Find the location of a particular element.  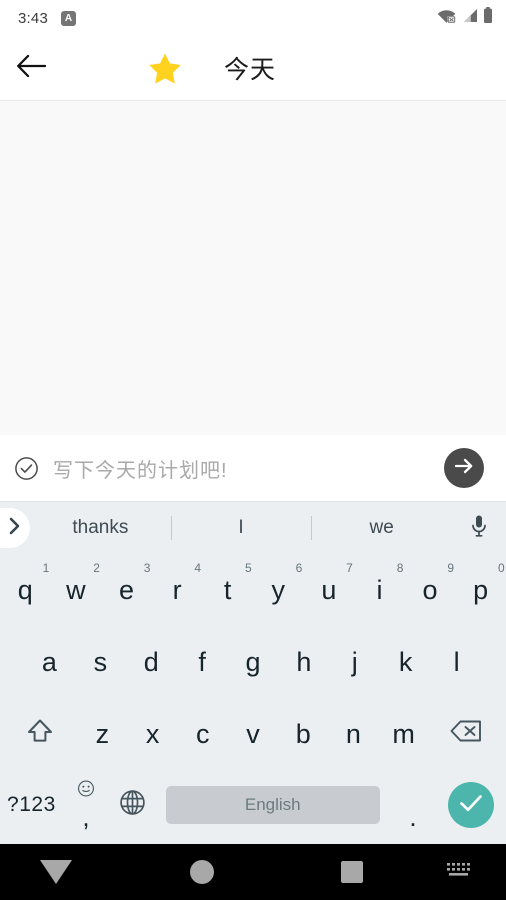

globe-language-icon is located at coordinates (132, 805).